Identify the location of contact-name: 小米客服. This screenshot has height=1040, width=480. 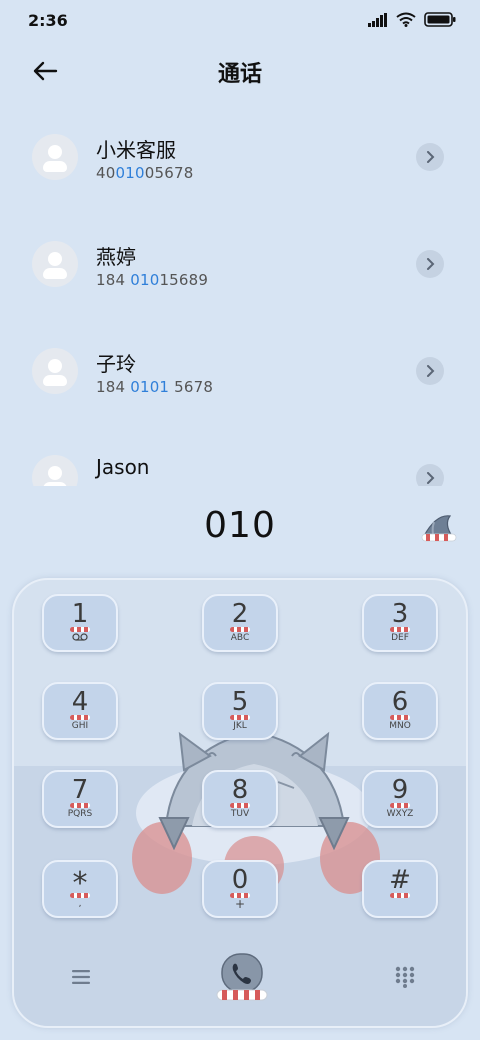
(136, 150).